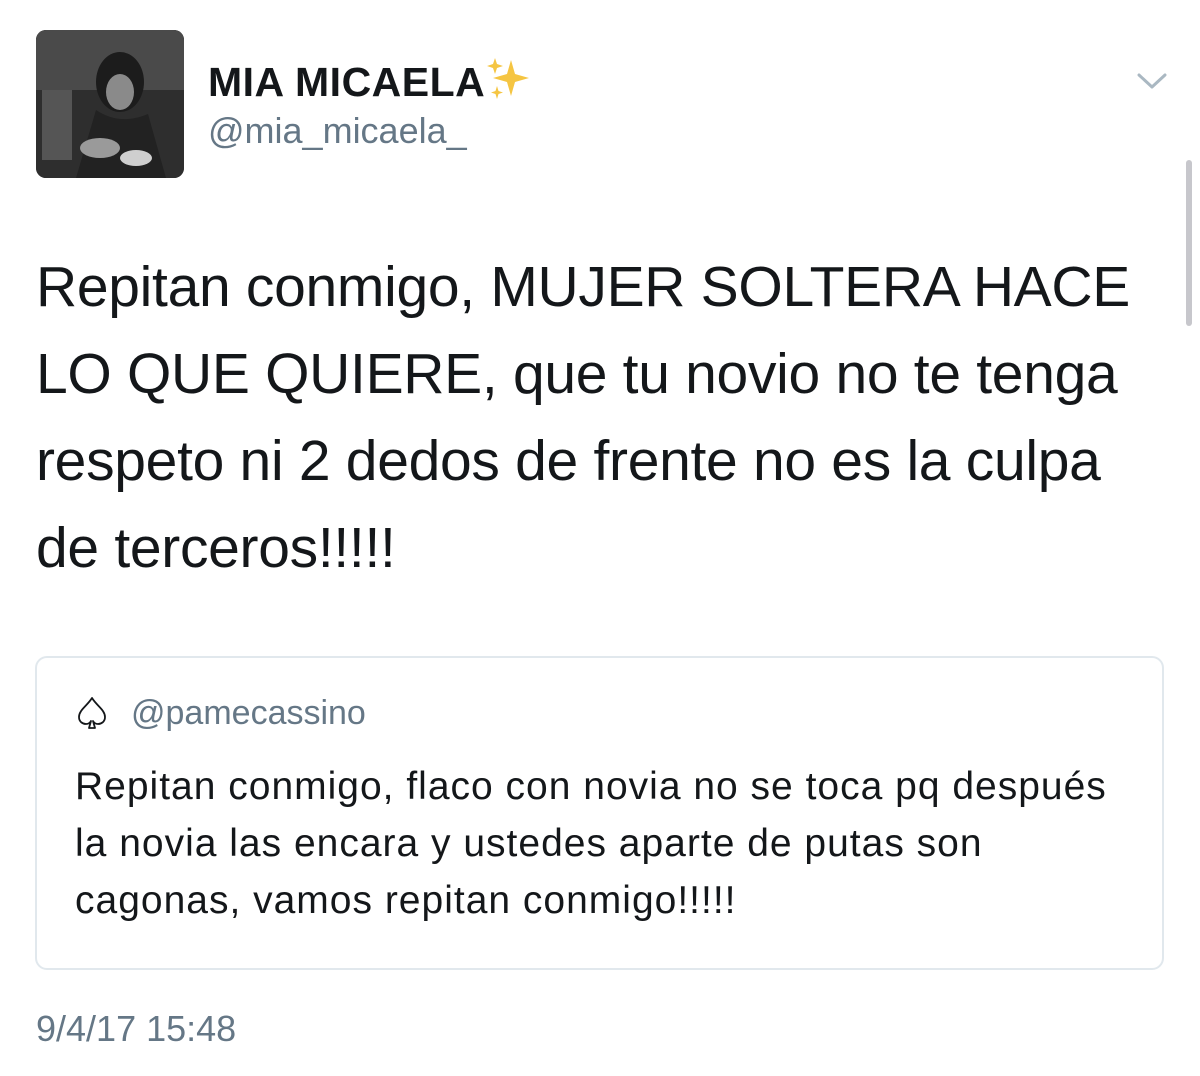 The width and height of the screenshot is (1200, 1076). I want to click on sparkles-icon, so click(511, 79).